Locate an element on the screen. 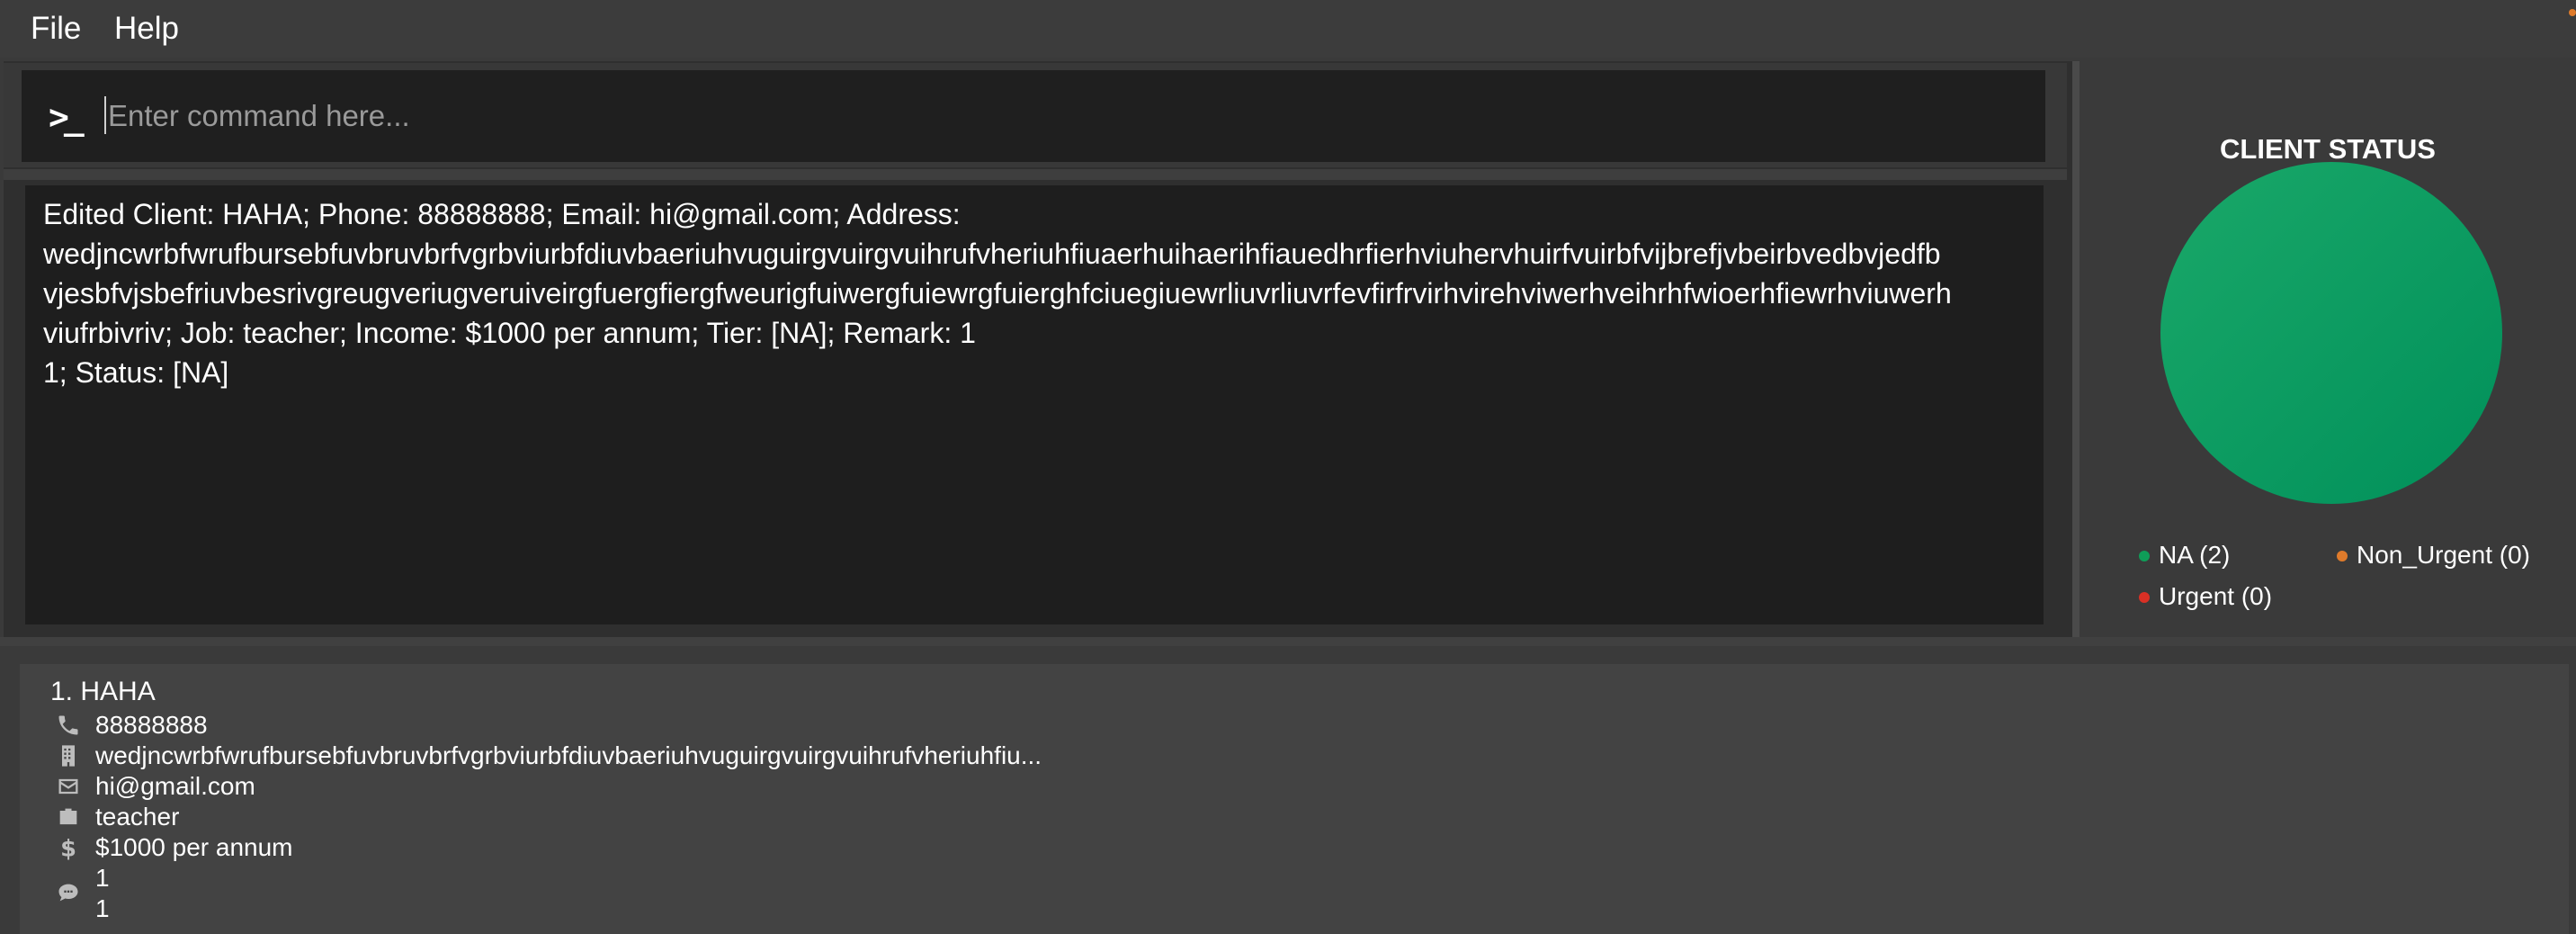 The height and width of the screenshot is (934, 2576). window-indicator-dot is located at coordinates (2572, 12).